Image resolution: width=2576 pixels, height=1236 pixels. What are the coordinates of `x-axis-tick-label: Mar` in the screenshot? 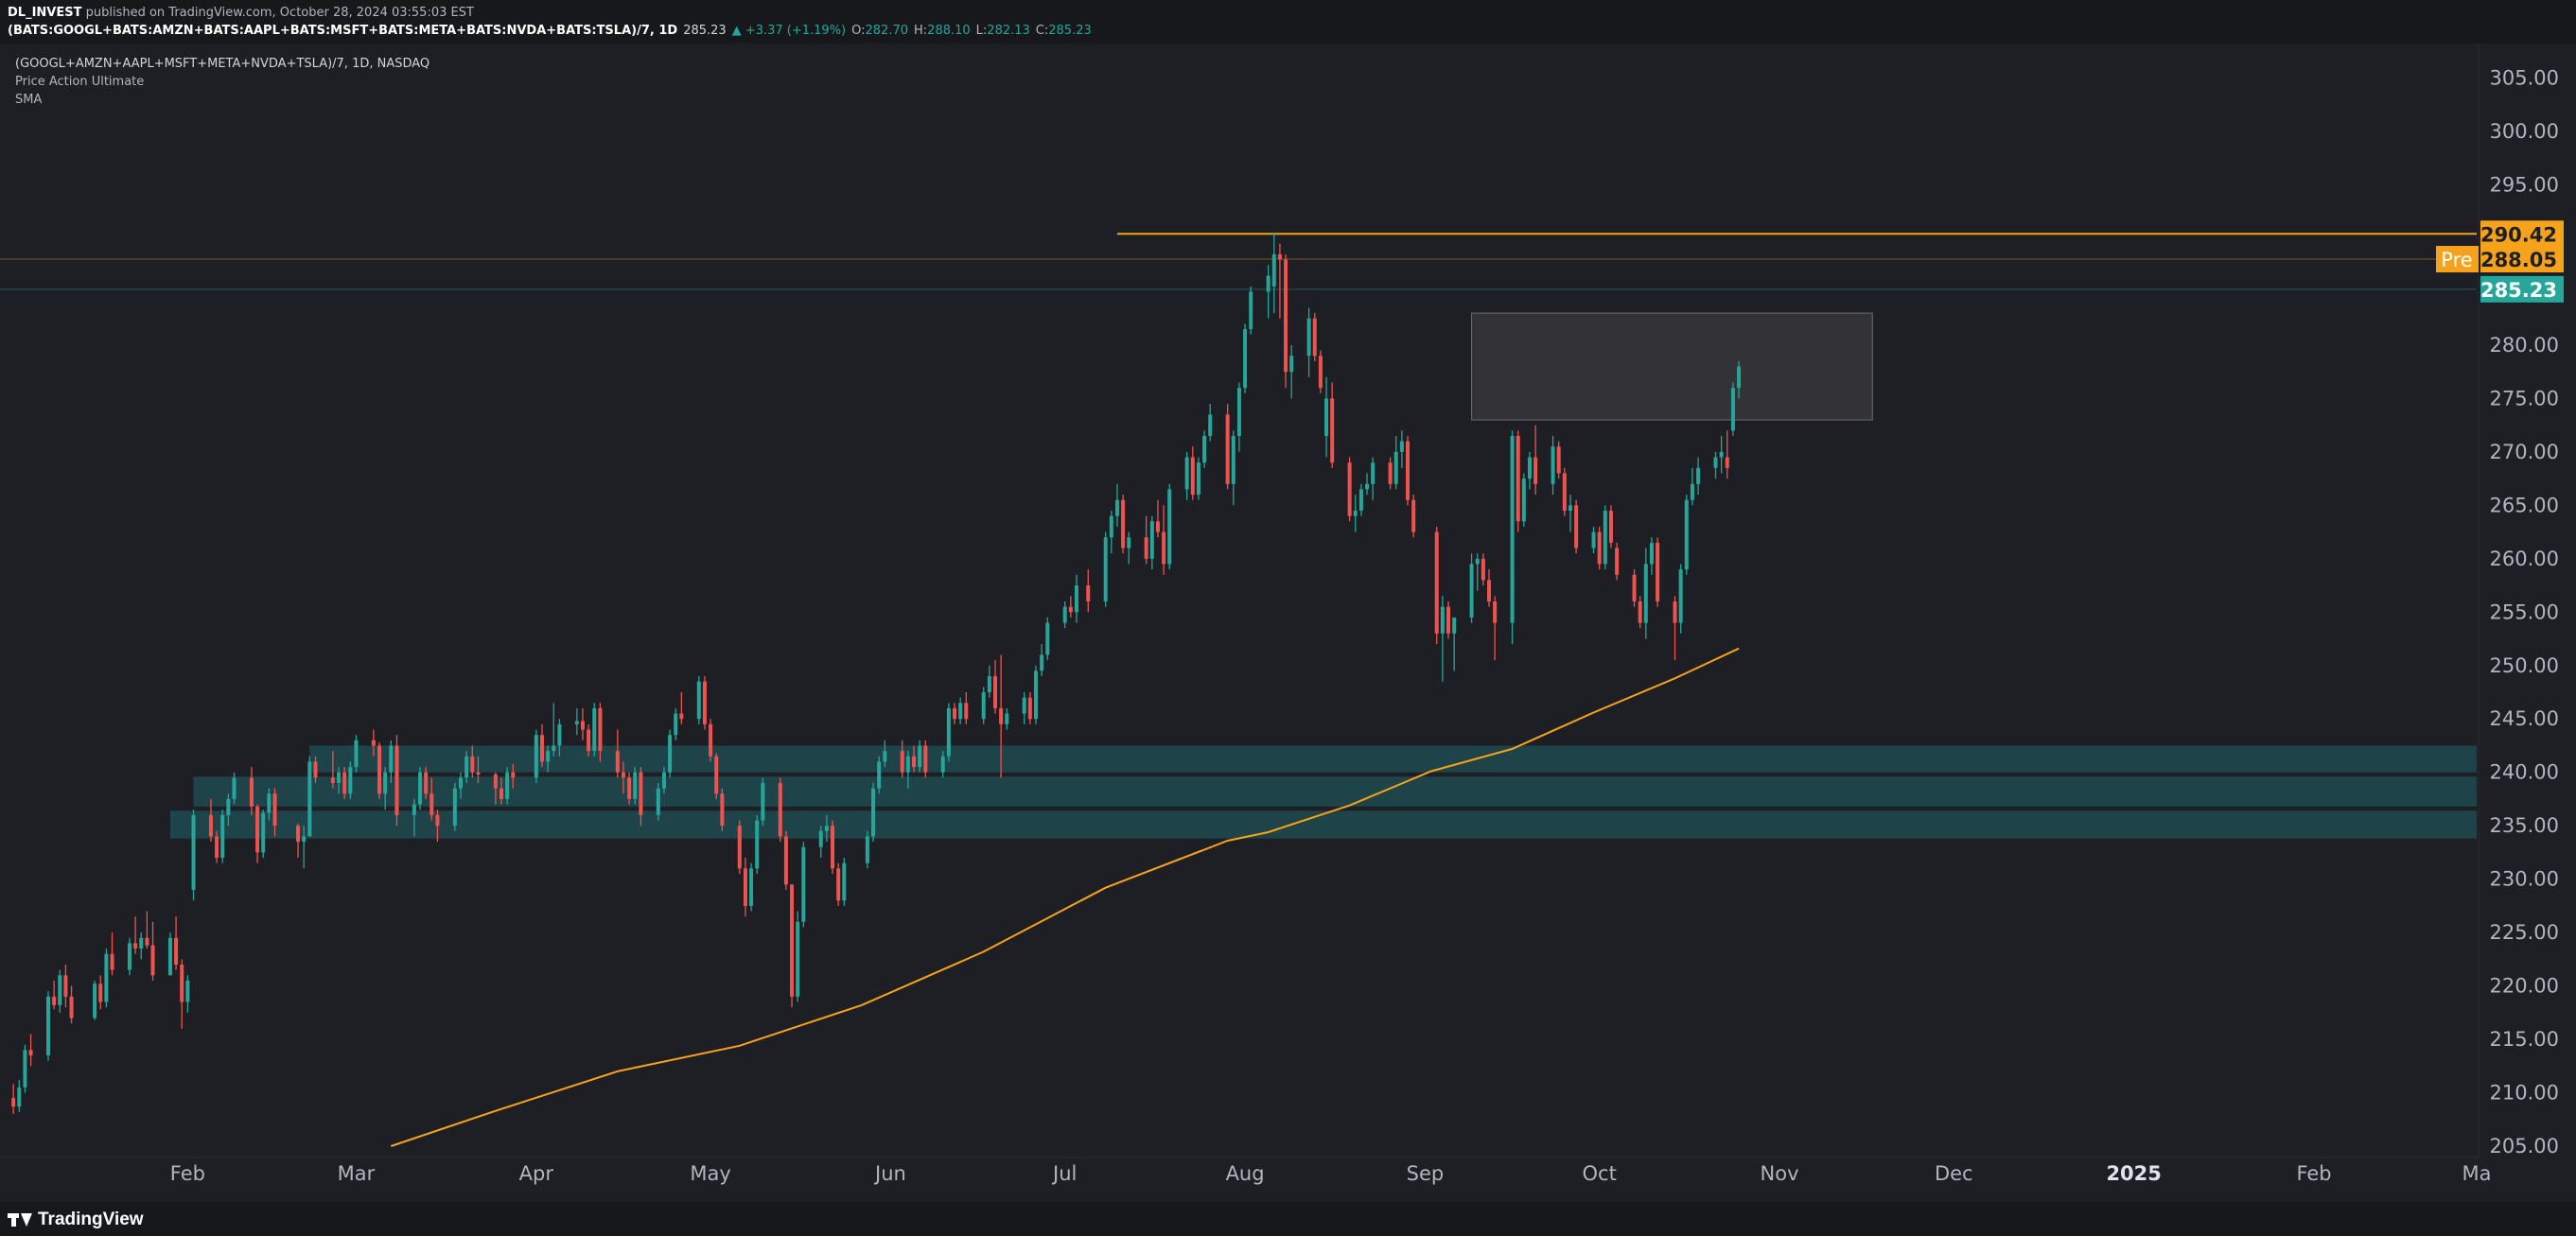 It's located at (357, 1174).